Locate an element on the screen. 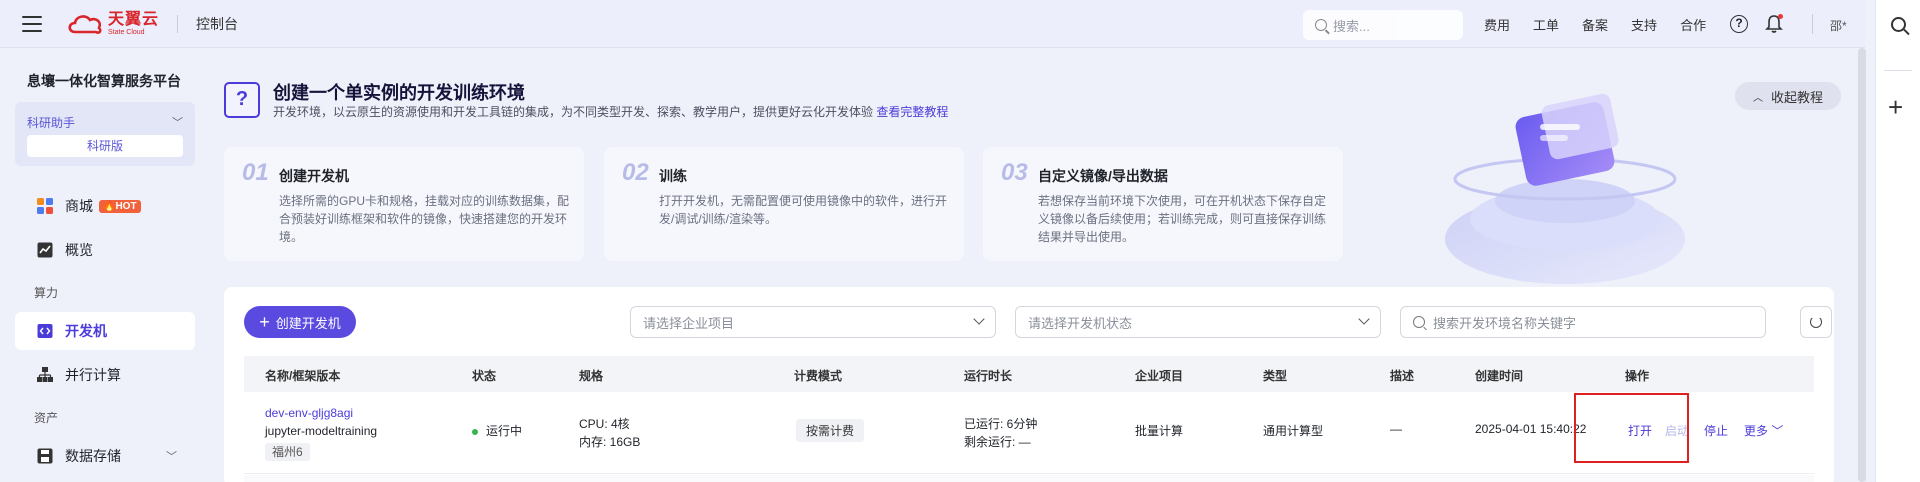  more-button: 更多 ﹀ is located at coordinates (1763, 430).